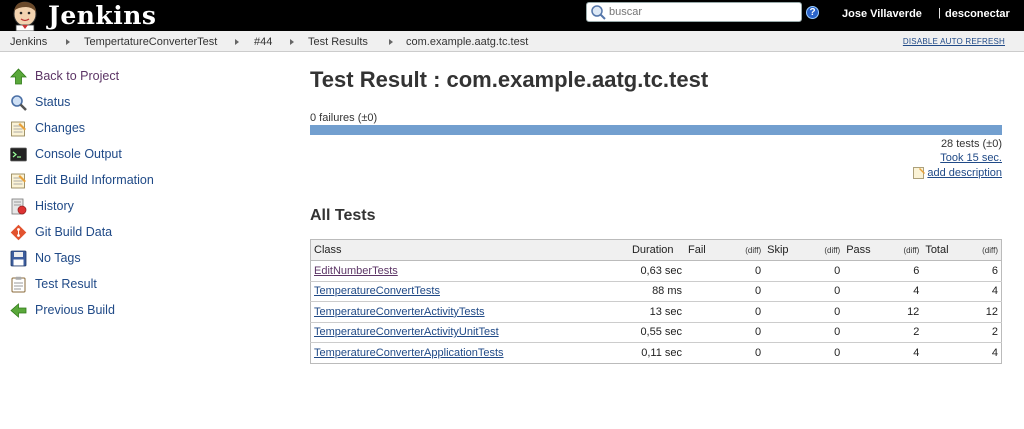 The width and height of the screenshot is (1024, 429). I want to click on sidebar-item-previous-build: Previous Build, so click(62, 310).